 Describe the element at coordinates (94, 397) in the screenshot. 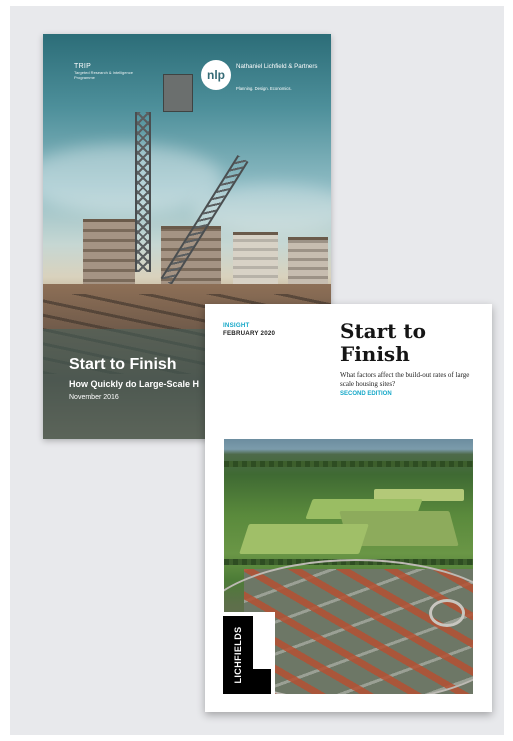

I see `cover-date: November 2016` at that location.